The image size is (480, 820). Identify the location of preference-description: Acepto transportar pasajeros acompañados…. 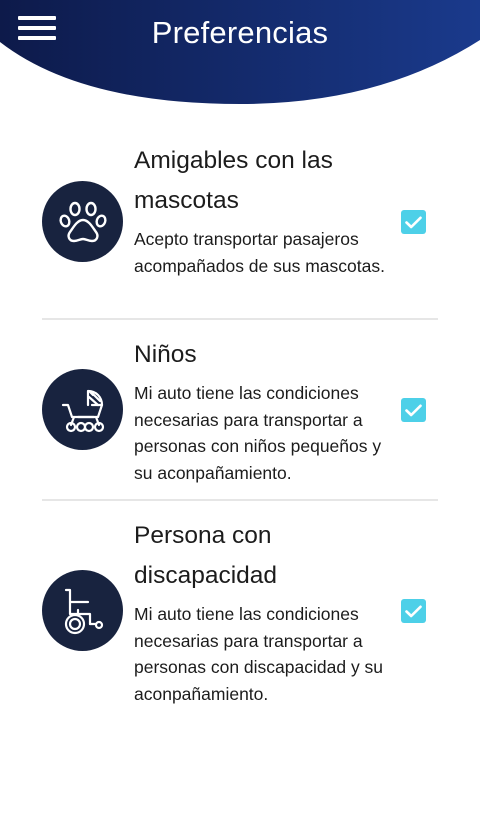
(259, 252).